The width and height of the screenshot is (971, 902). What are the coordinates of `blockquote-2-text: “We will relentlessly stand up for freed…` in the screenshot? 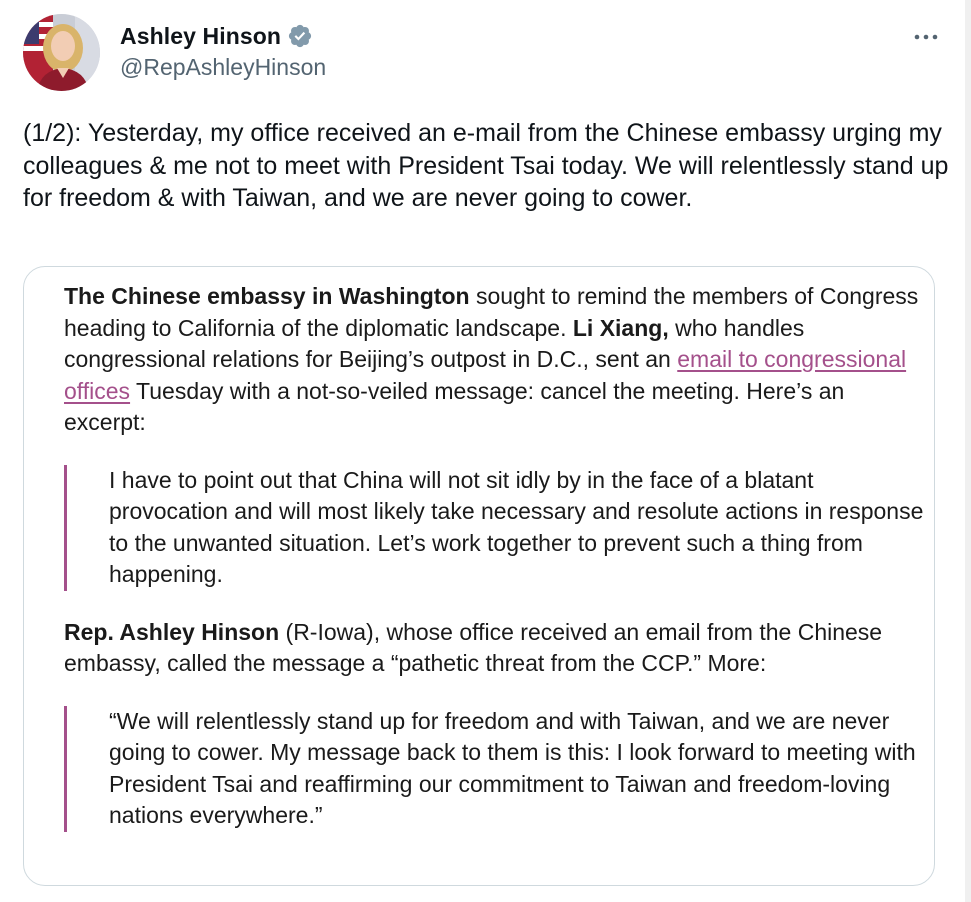 It's located at (512, 768).